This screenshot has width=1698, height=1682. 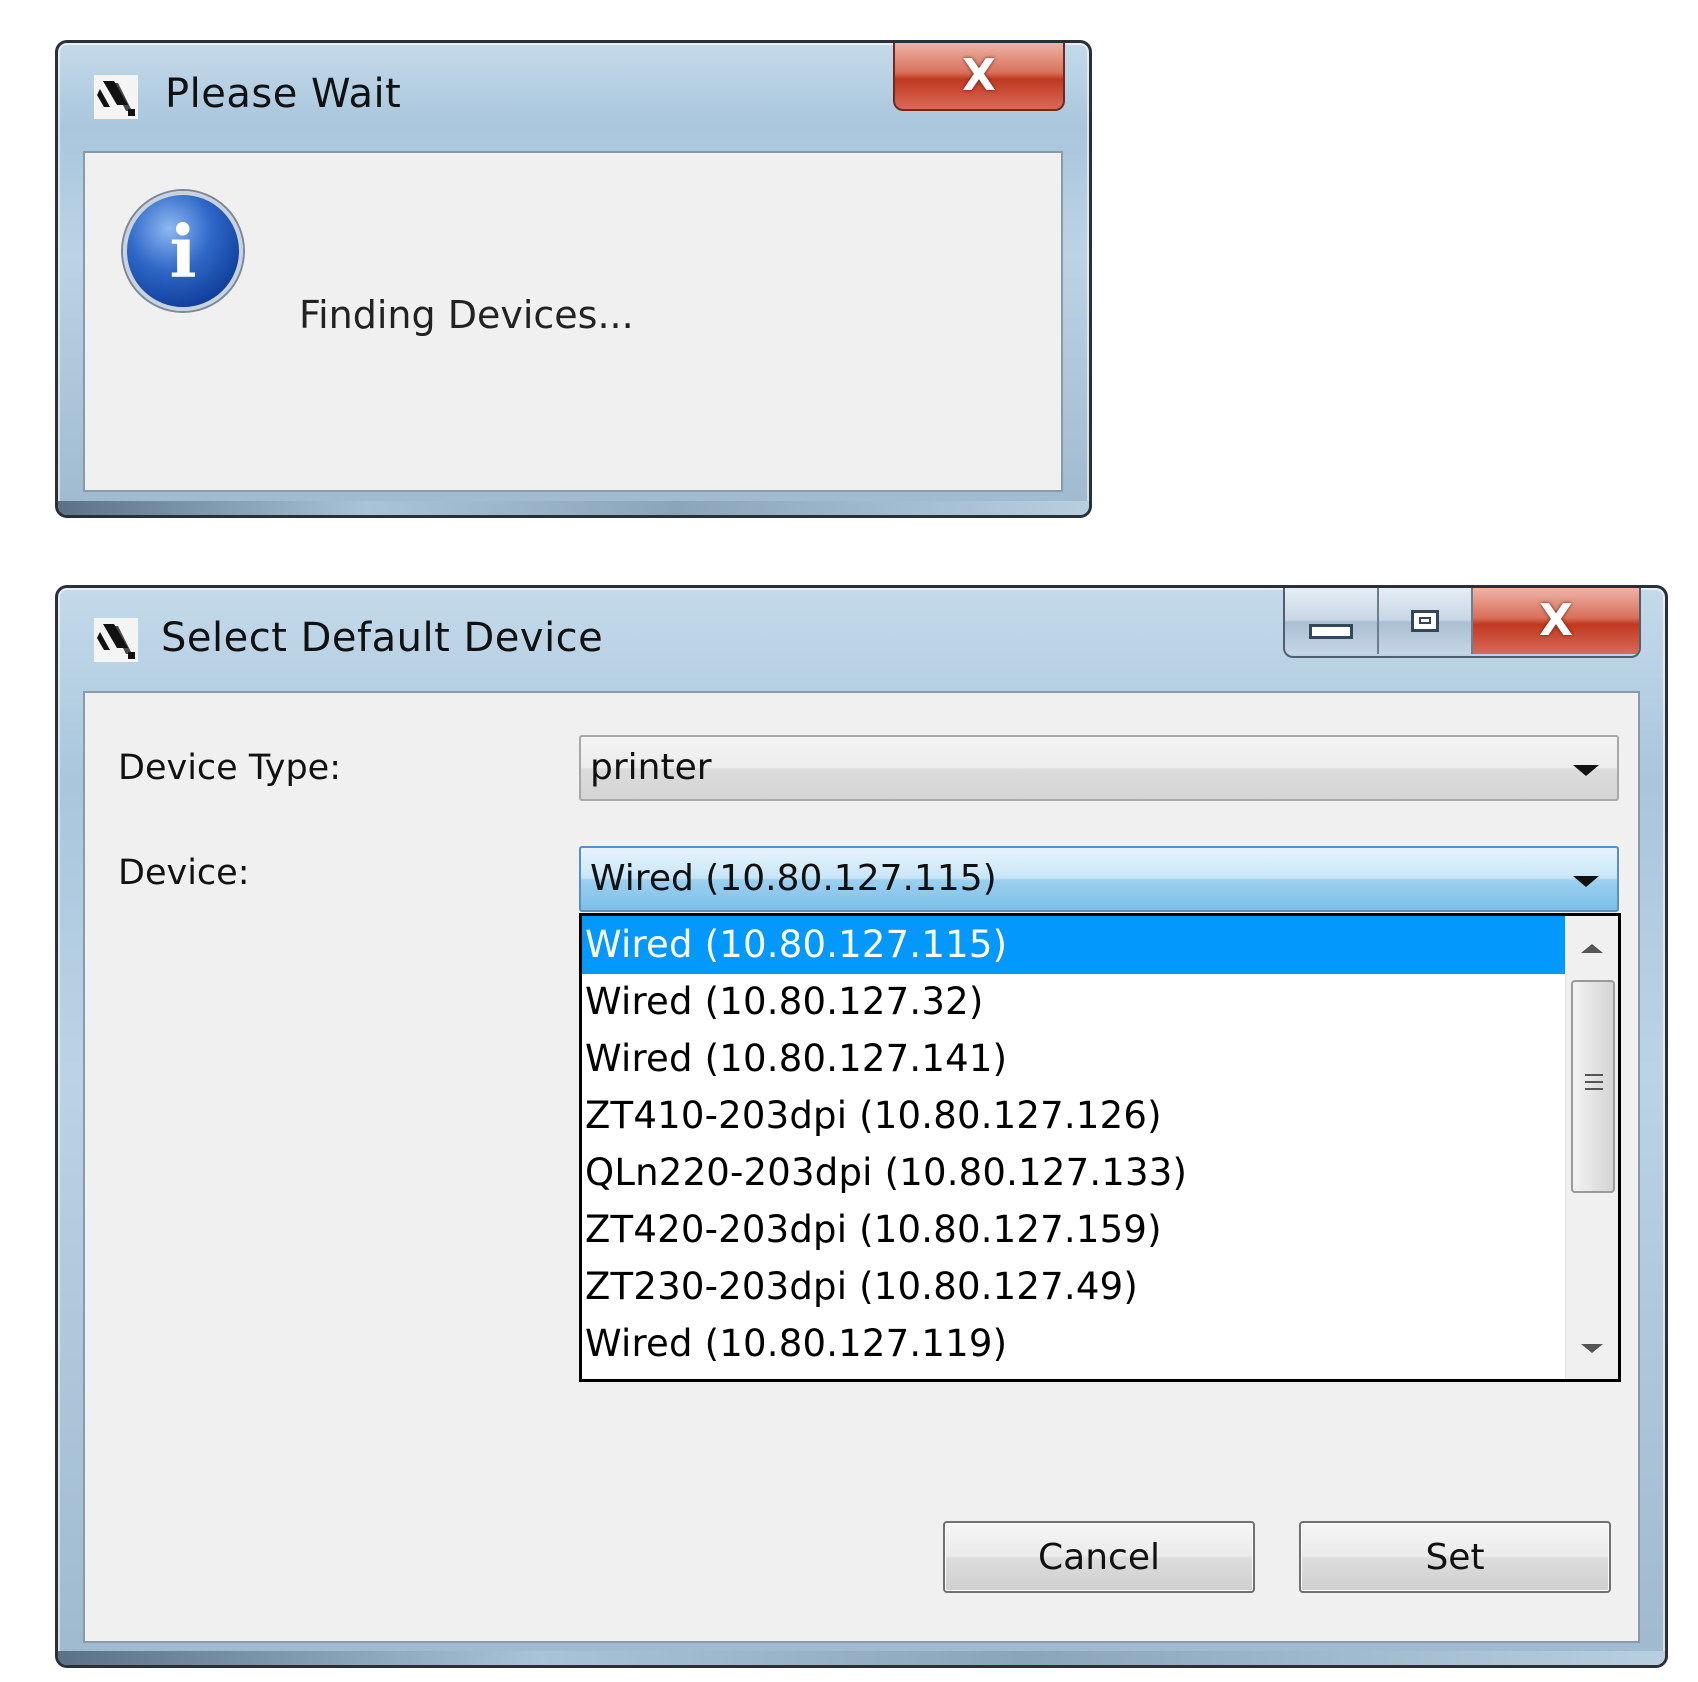 What do you see at coordinates (1592, 1348) in the screenshot?
I see `scroll-down-icon` at bounding box center [1592, 1348].